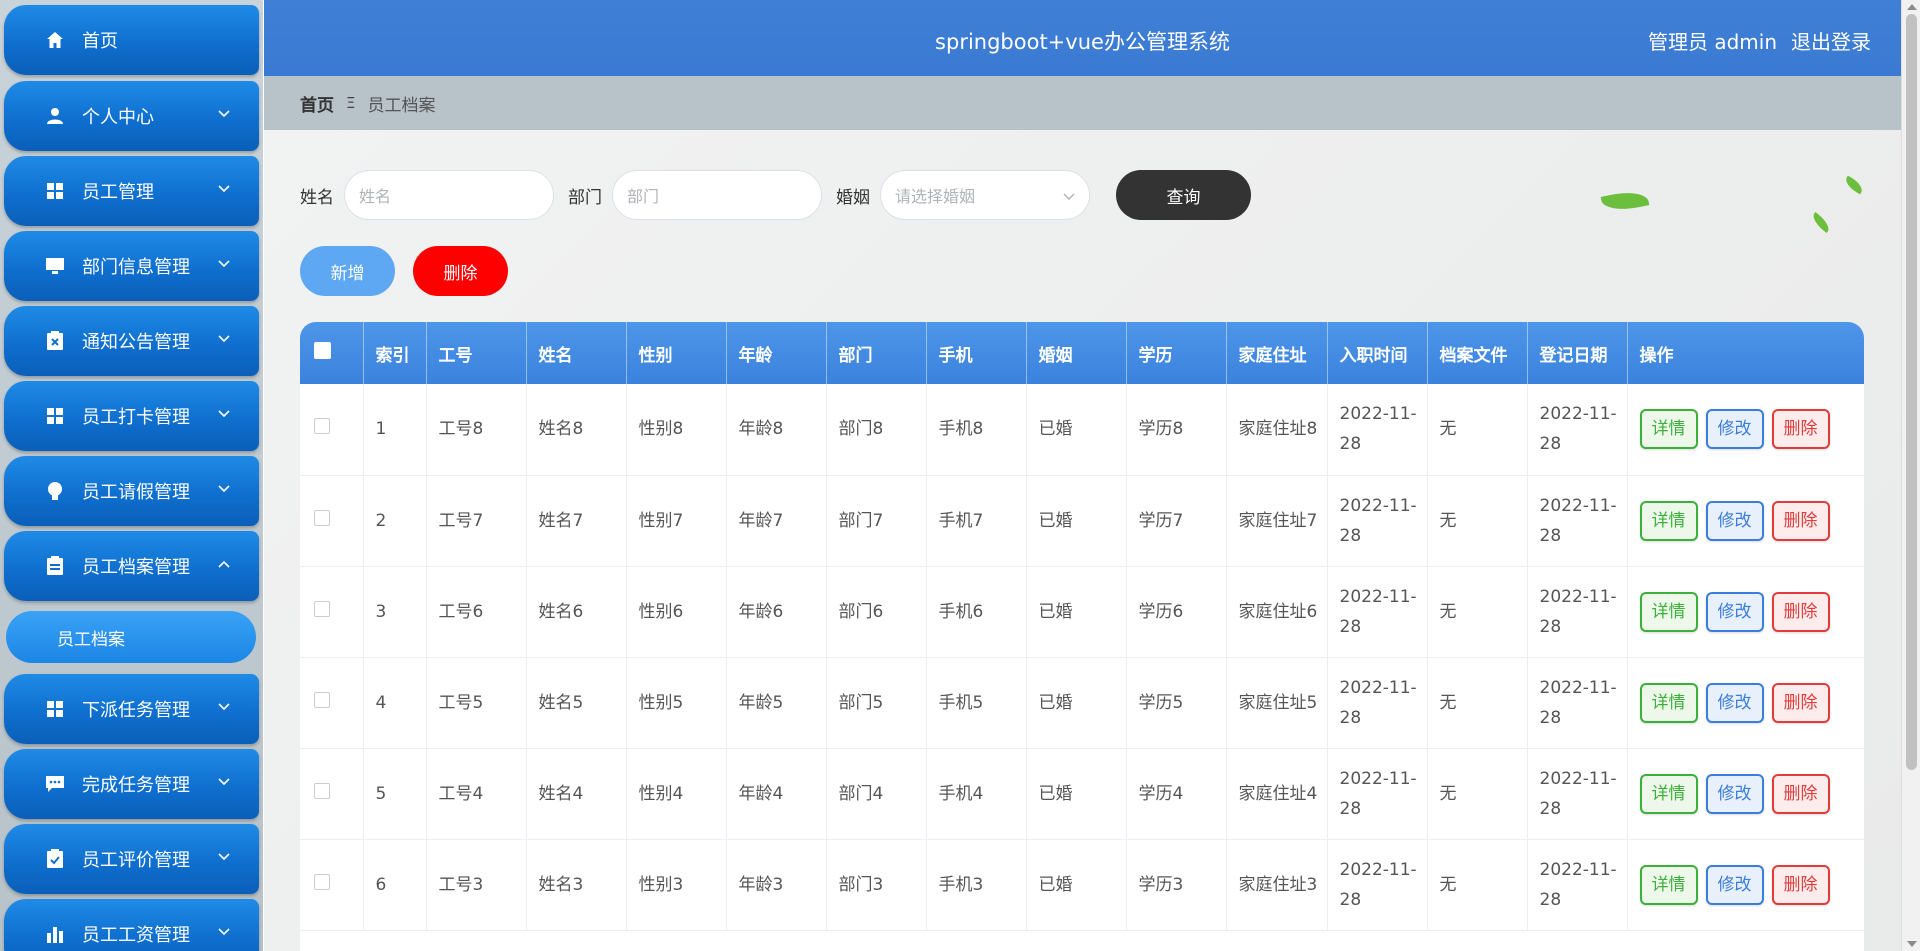 The width and height of the screenshot is (1920, 951). Describe the element at coordinates (1831, 40) in the screenshot. I see `logout-link: 退出登录` at that location.